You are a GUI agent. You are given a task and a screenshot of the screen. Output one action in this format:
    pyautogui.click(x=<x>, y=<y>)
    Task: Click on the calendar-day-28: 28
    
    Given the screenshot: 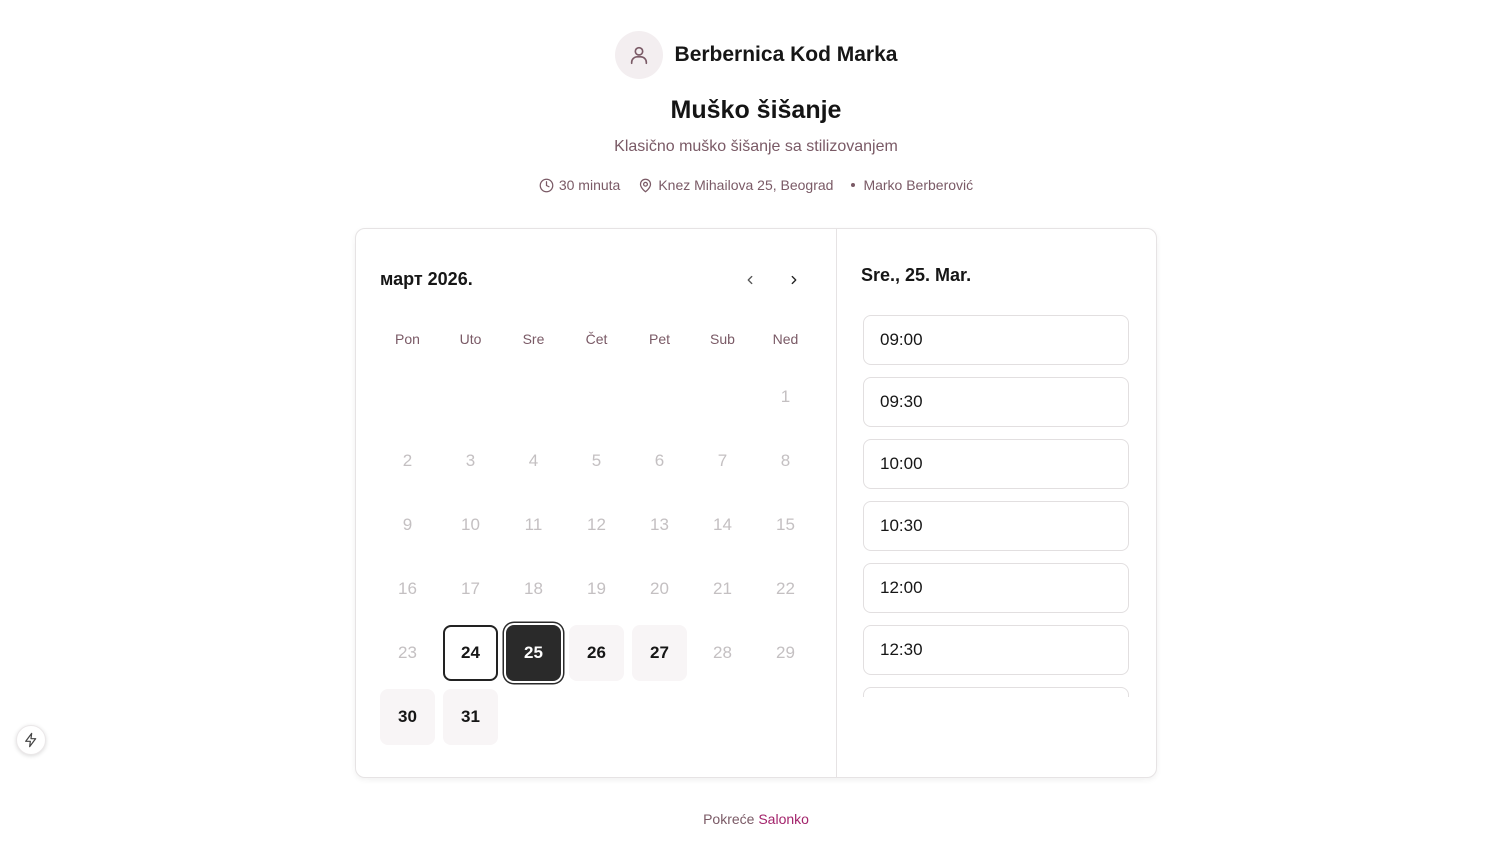 What is the action you would take?
    pyautogui.click(x=722, y=653)
    